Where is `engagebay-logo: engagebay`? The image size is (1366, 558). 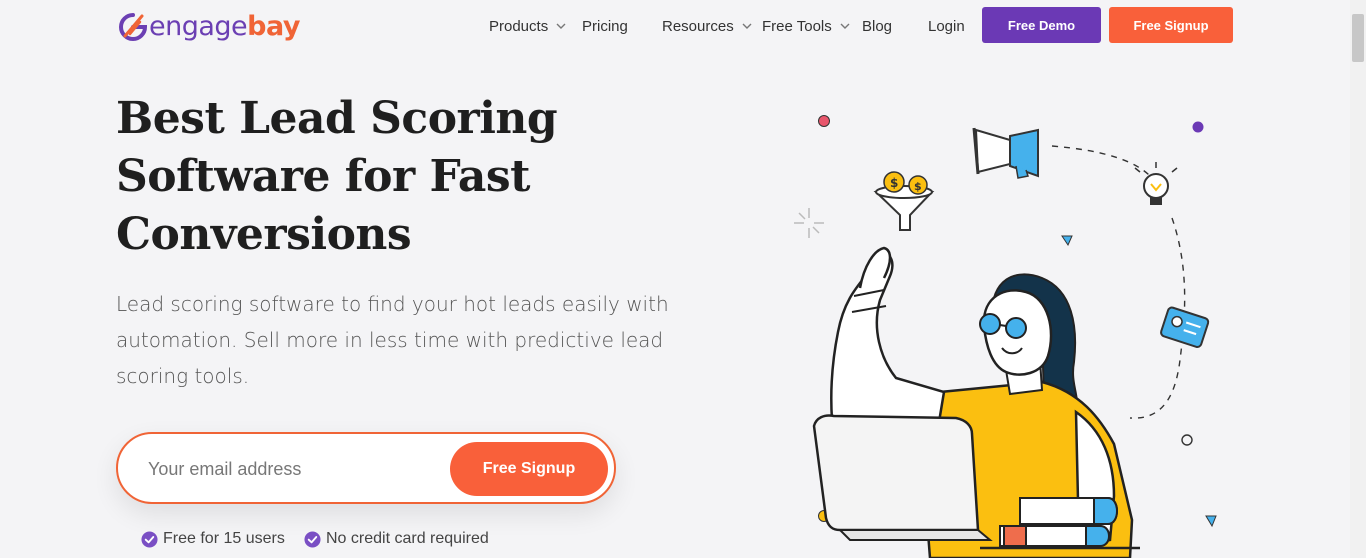
engagebay-logo: engagebay is located at coordinates (208, 27).